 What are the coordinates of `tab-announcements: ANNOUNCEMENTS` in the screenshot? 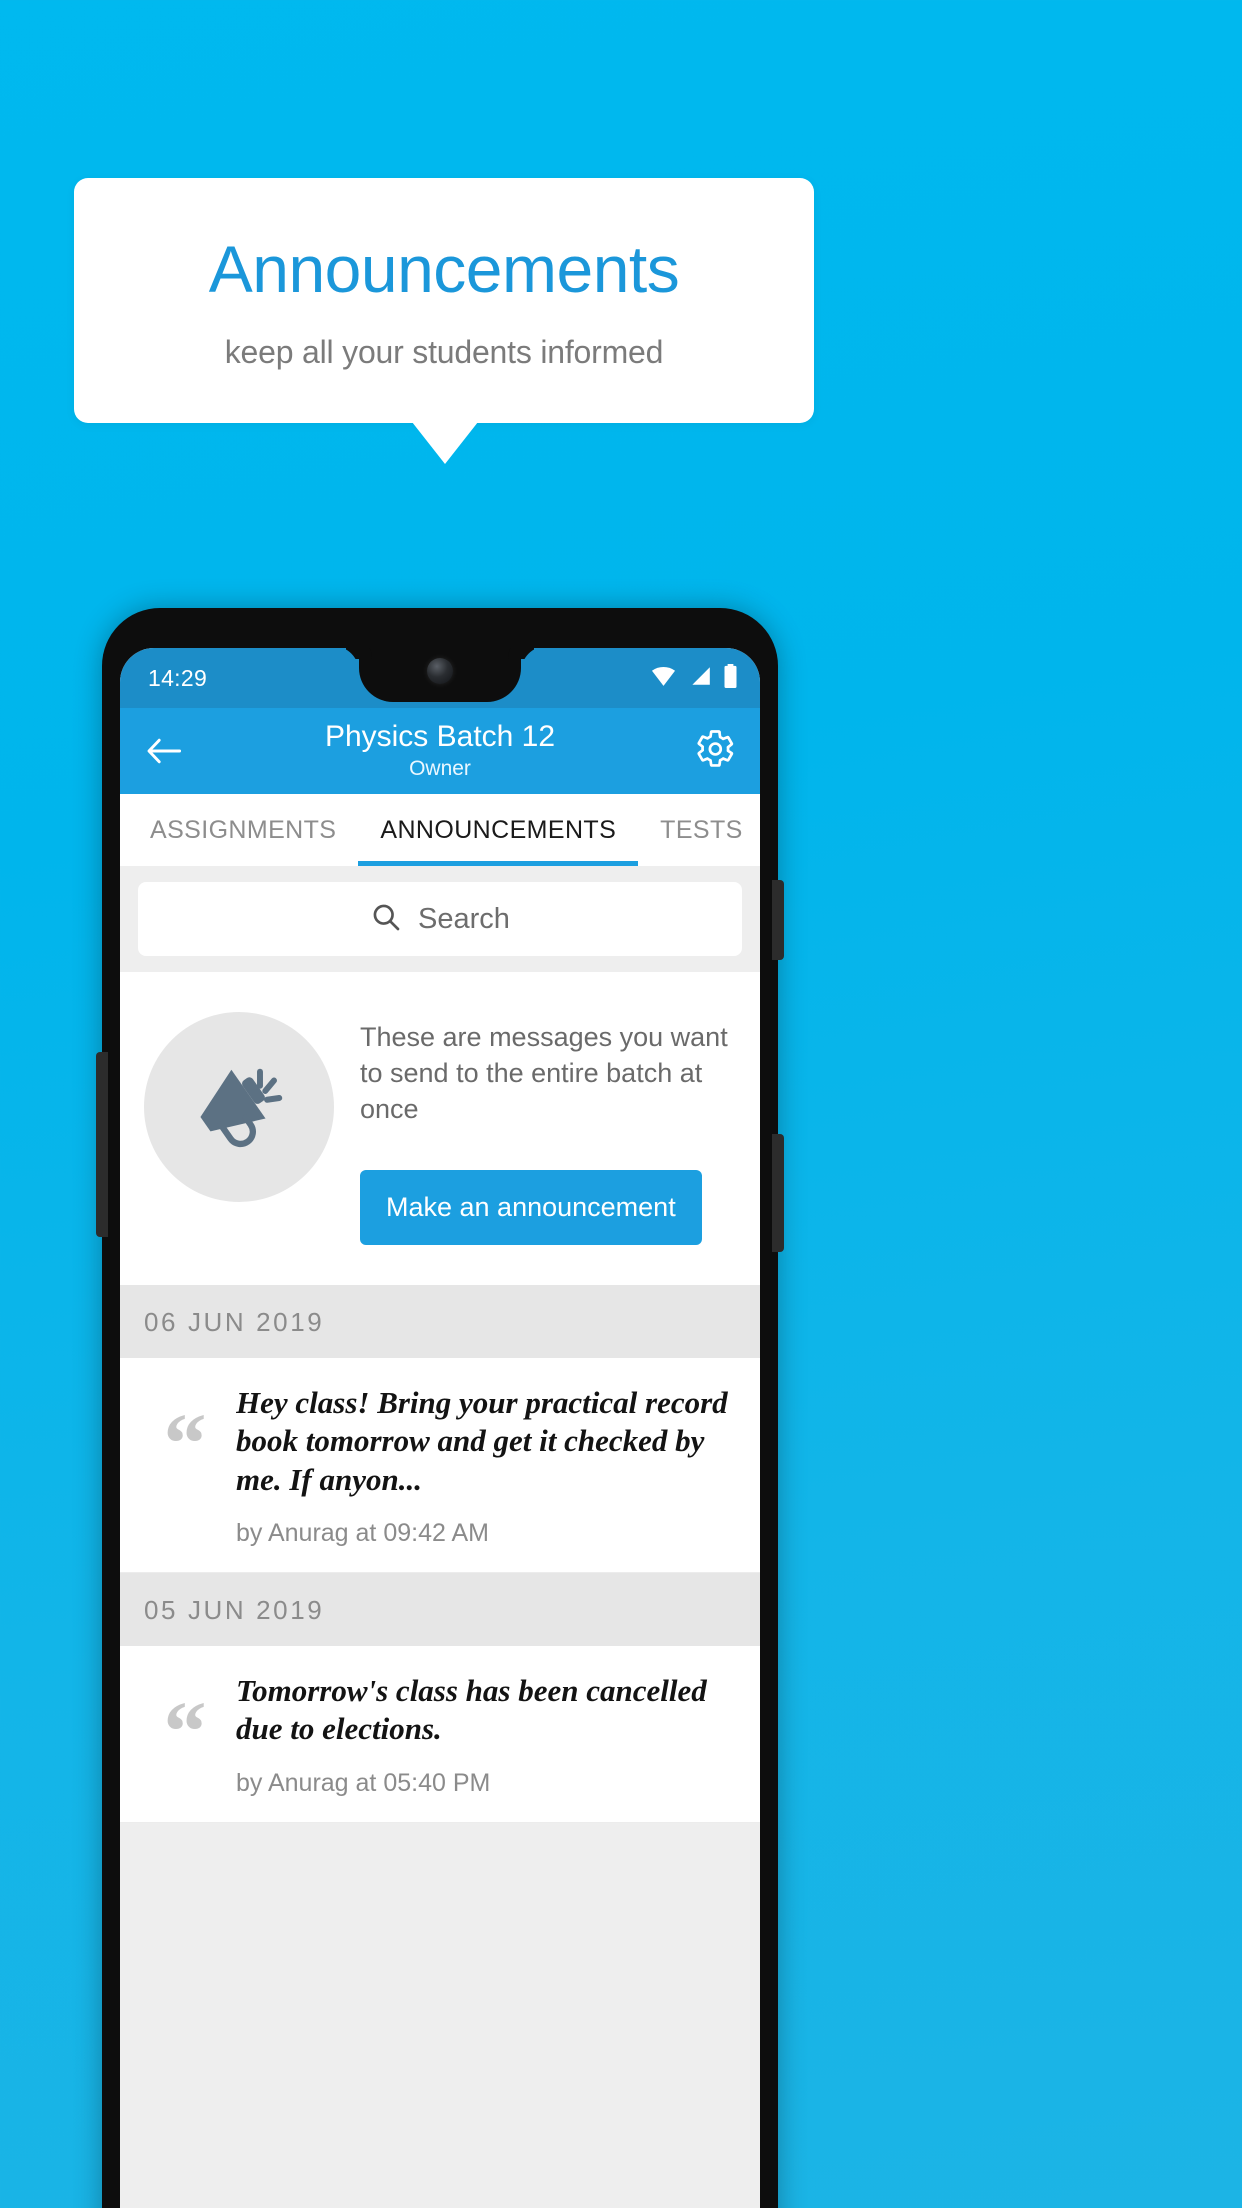 It's located at (498, 830).